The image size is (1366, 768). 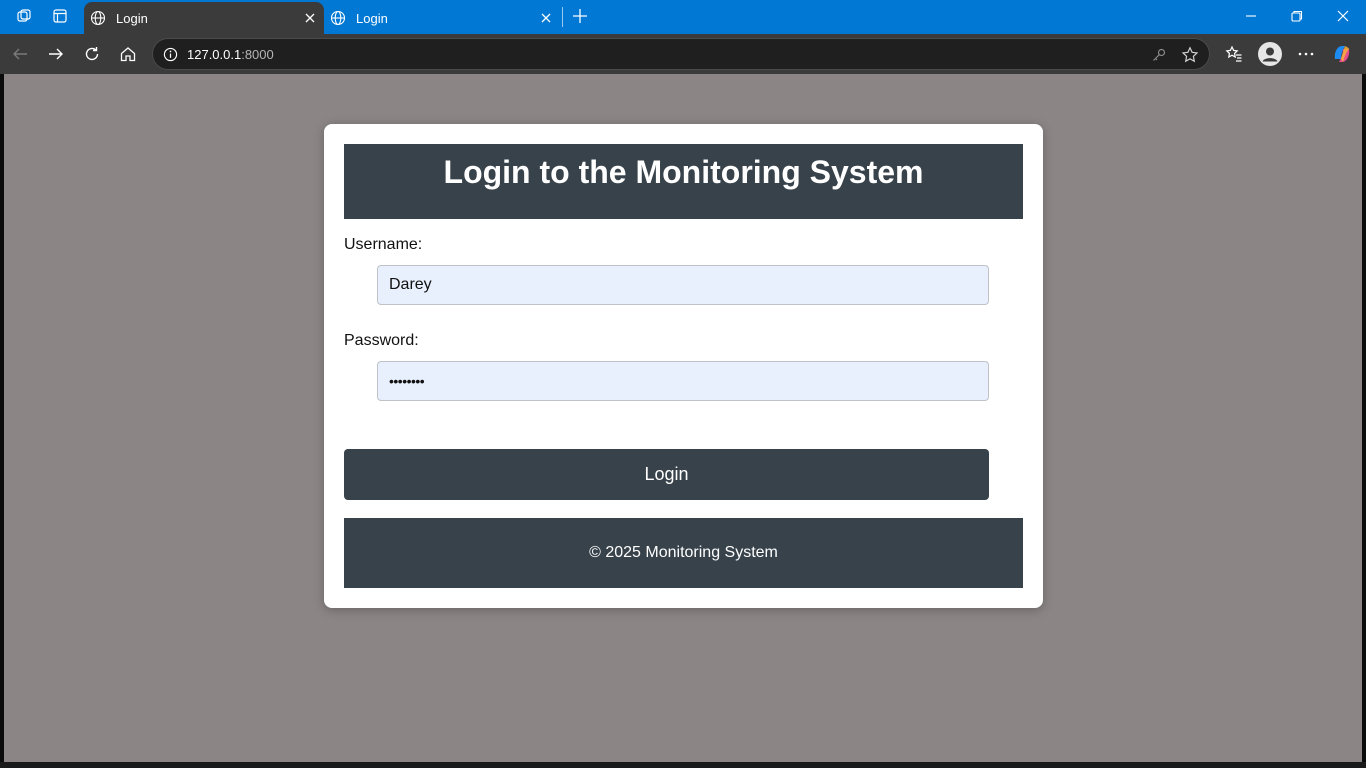 What do you see at coordinates (56, 54) in the screenshot?
I see `forward-arrow-icon` at bounding box center [56, 54].